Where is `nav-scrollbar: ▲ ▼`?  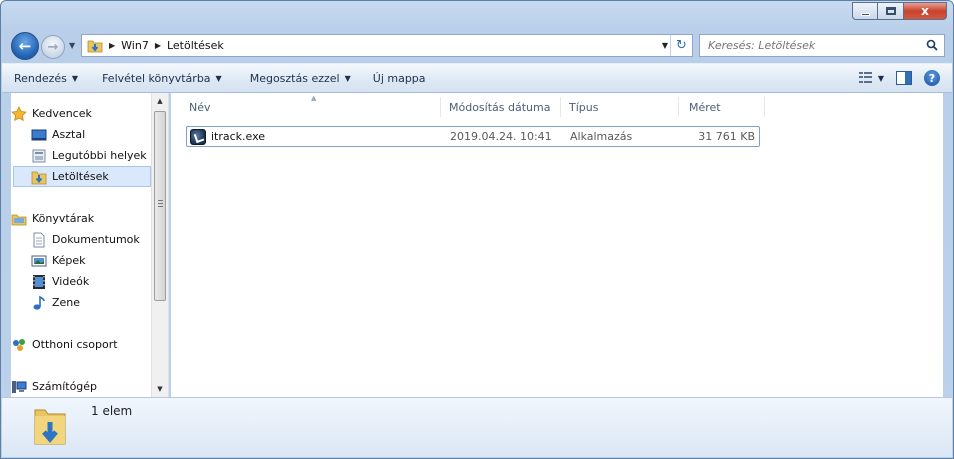 nav-scrollbar: ▲ ▼ is located at coordinates (159, 245).